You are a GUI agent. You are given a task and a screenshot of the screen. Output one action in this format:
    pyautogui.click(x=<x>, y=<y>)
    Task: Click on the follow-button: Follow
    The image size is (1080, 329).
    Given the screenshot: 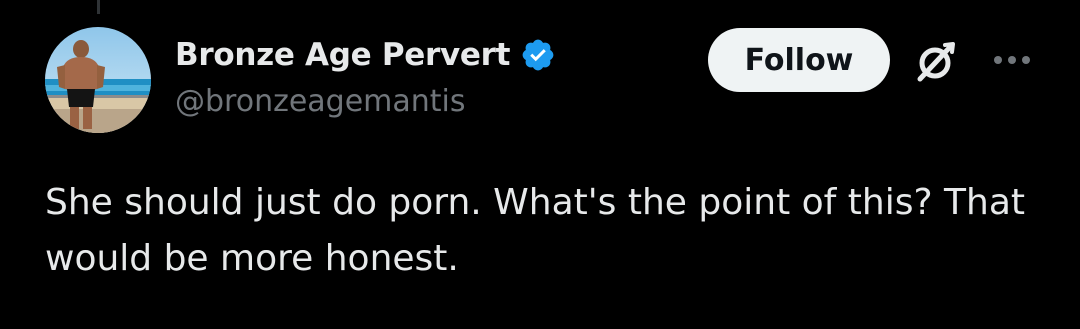 What is the action you would take?
    pyautogui.click(x=799, y=60)
    